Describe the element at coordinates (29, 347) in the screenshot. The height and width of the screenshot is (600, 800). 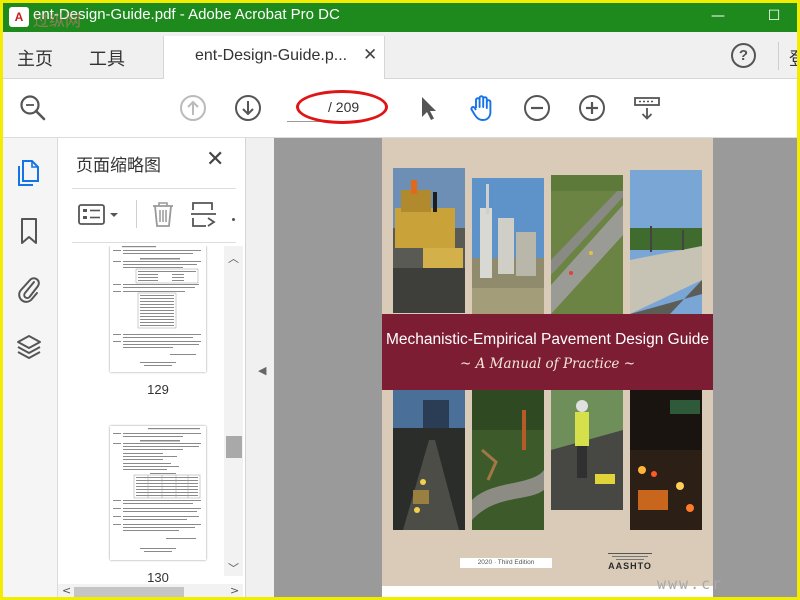
I see `layers-icon` at that location.